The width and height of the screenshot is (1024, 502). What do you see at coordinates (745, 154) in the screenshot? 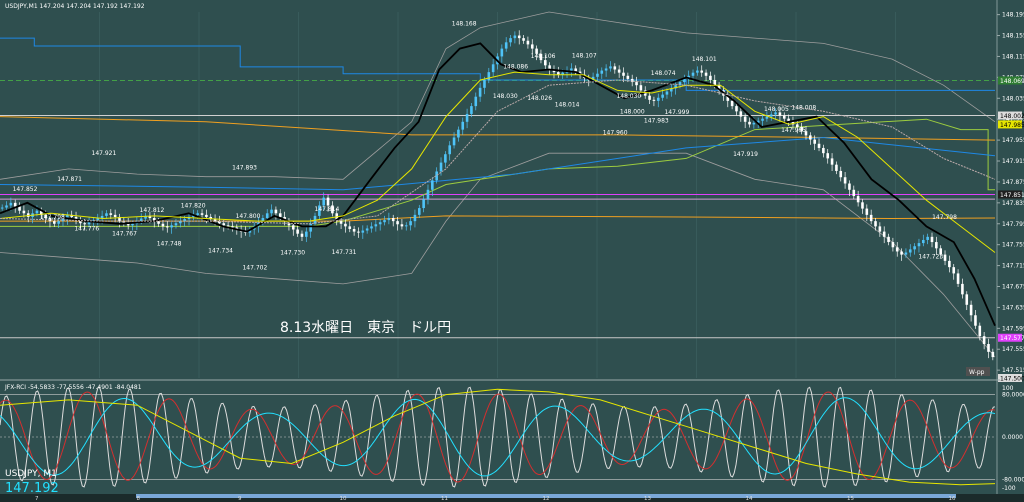
I see `price-label: 147.919` at bounding box center [745, 154].